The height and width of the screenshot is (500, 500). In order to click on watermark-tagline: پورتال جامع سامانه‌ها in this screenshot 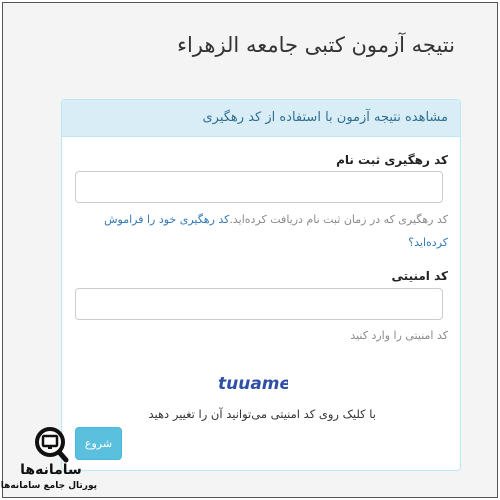, I will do `click(48, 486)`.